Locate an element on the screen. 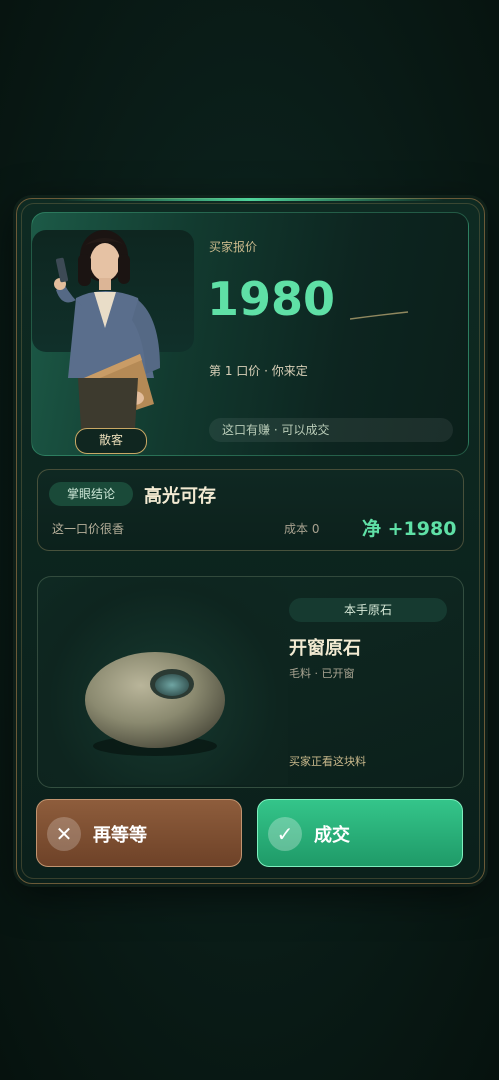  buyer-portrait is located at coordinates (107, 338).